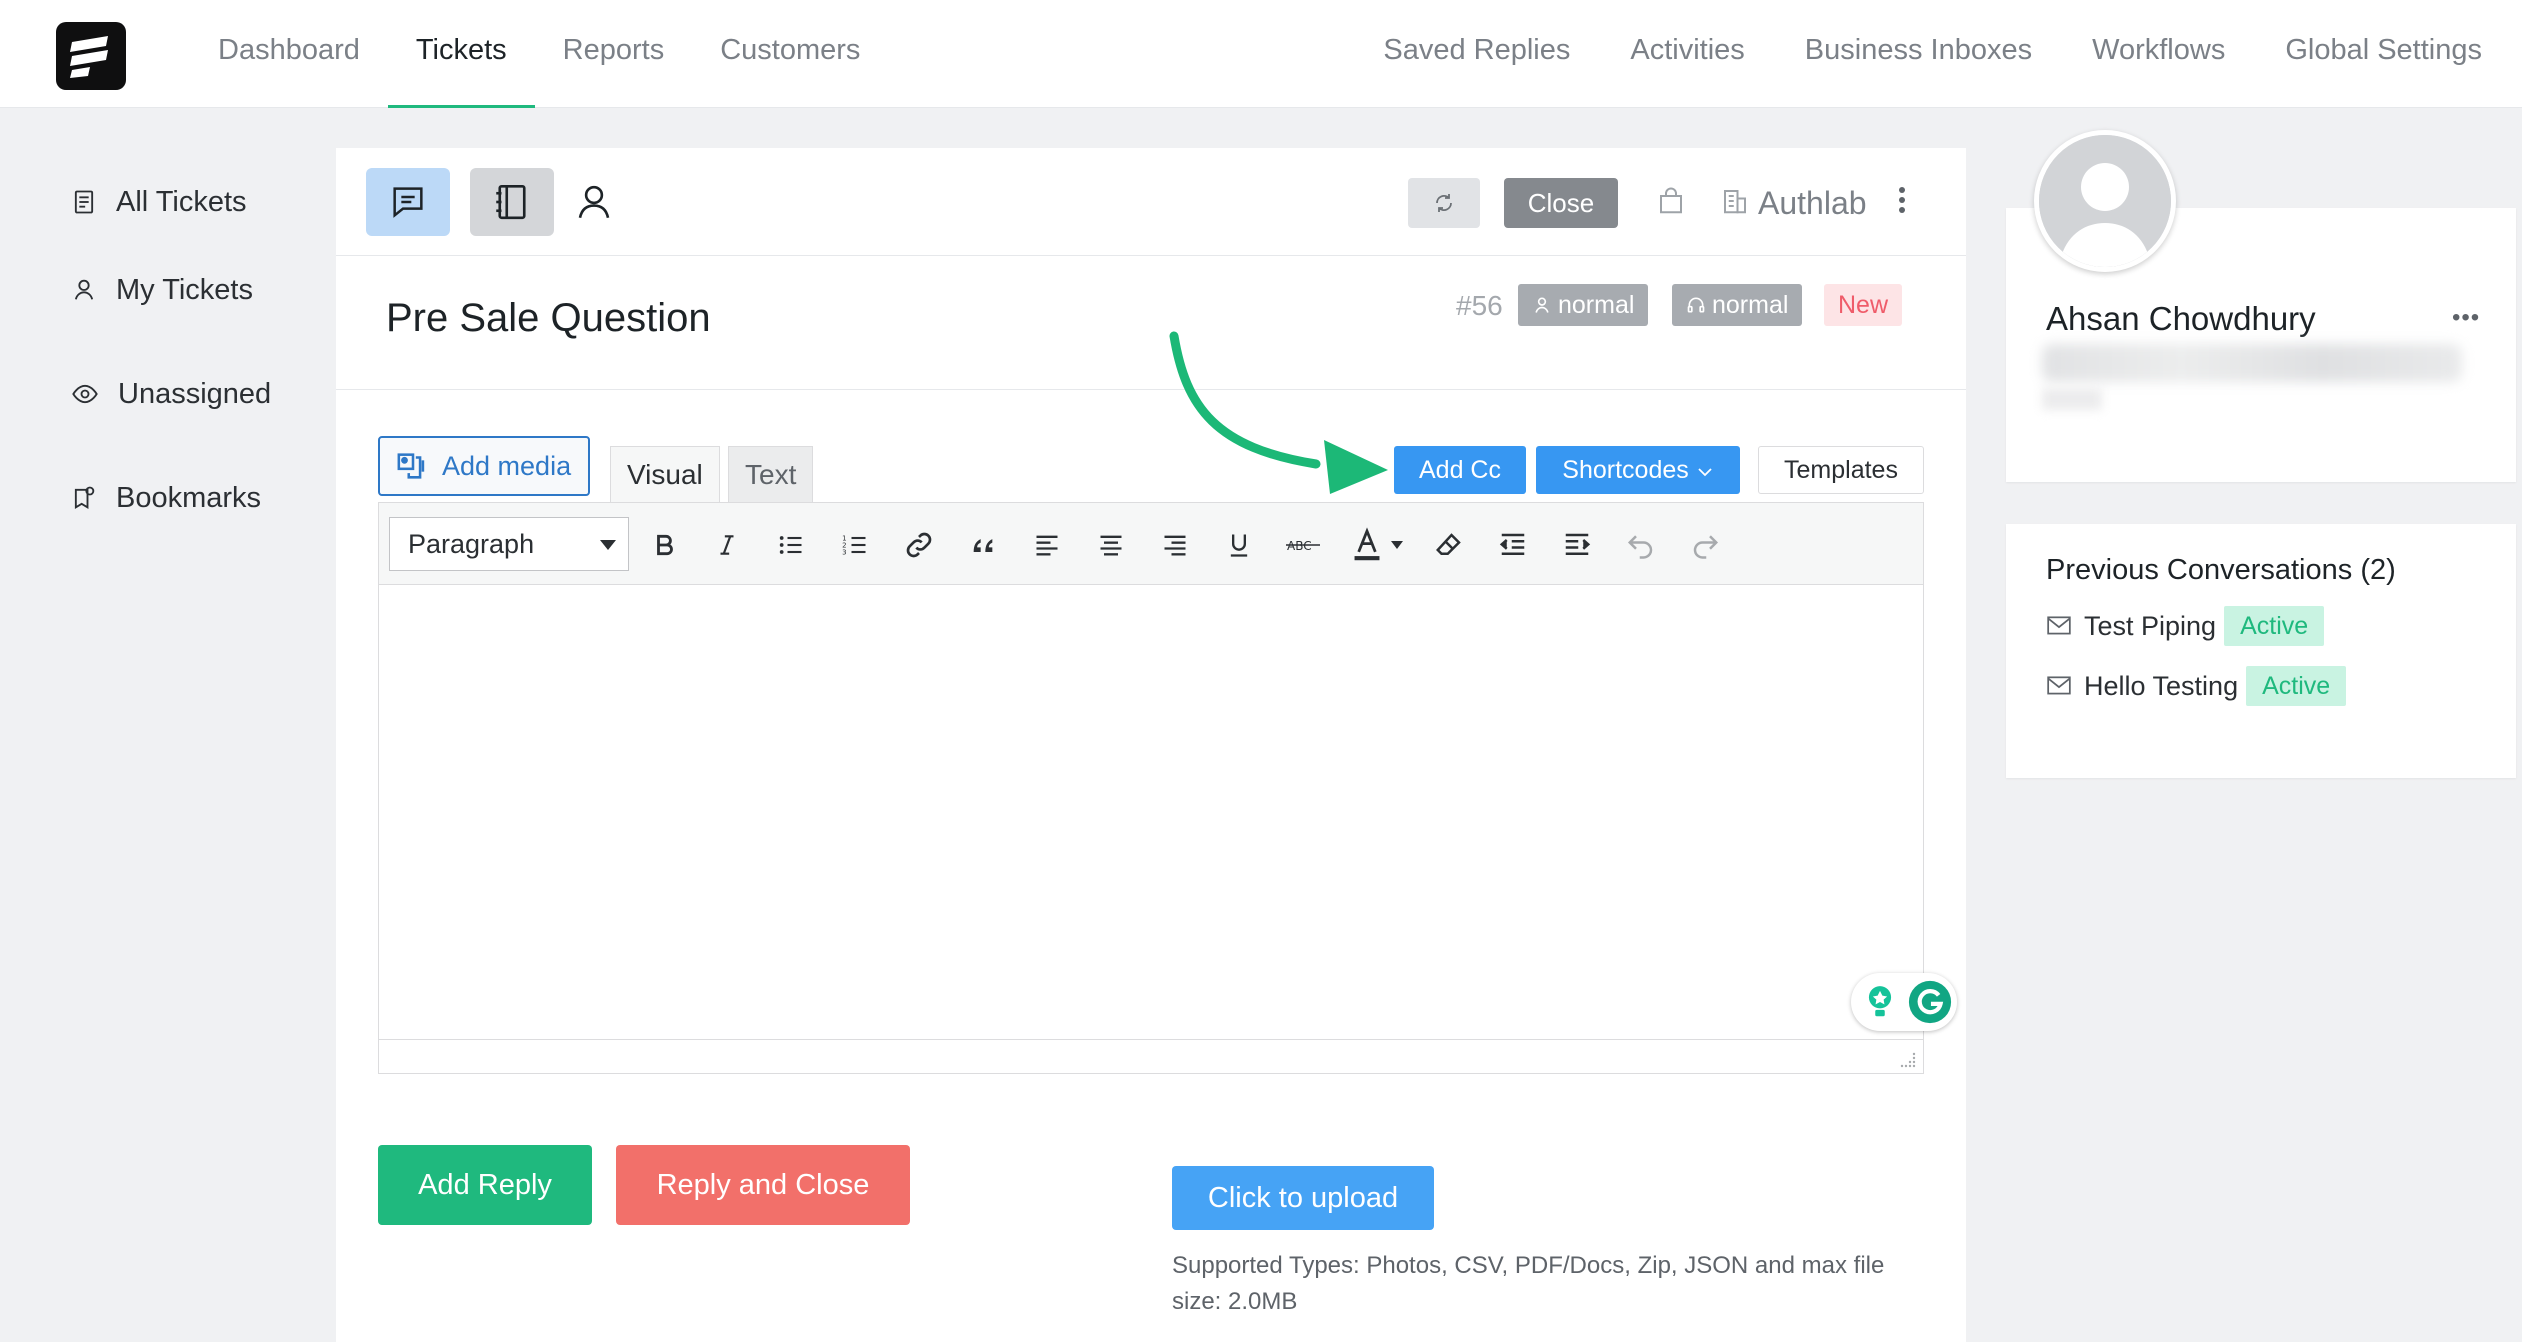 The image size is (2522, 1342). Describe the element at coordinates (1880, 1001) in the screenshot. I see `lightbulb-icon` at that location.